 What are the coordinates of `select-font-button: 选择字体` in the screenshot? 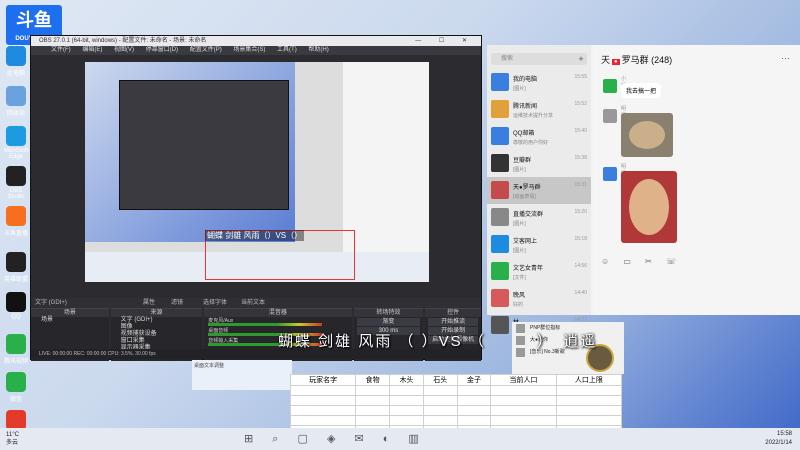 It's located at (215, 303).